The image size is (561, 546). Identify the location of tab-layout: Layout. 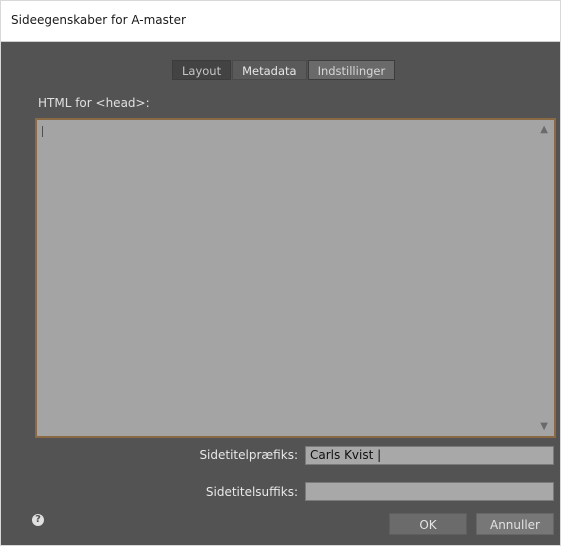
(202, 70).